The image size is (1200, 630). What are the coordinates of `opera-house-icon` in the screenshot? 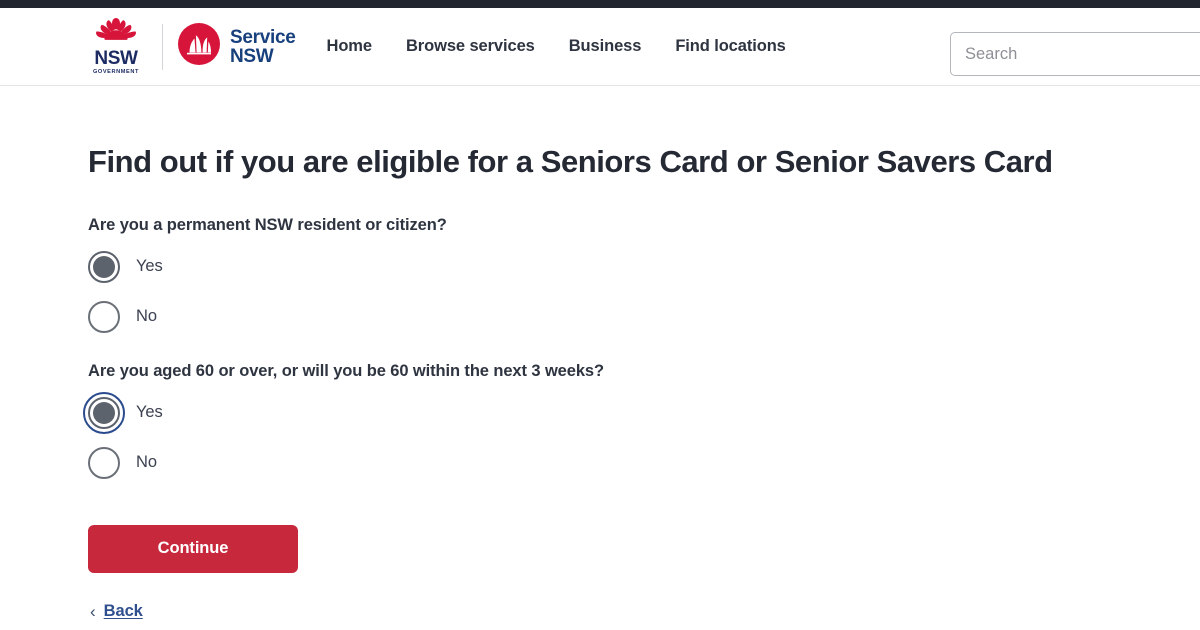 It's located at (199, 46).